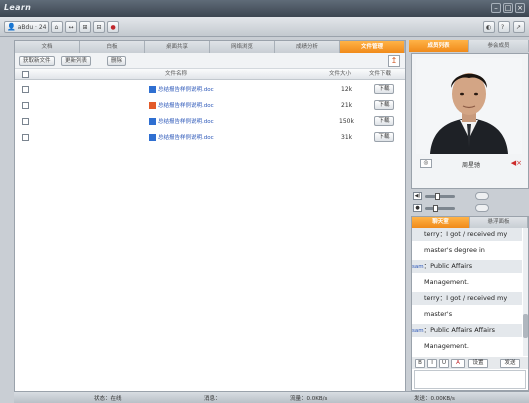  What do you see at coordinates (347, 105) in the screenshot?
I see `file-size: 21k` at bounding box center [347, 105].